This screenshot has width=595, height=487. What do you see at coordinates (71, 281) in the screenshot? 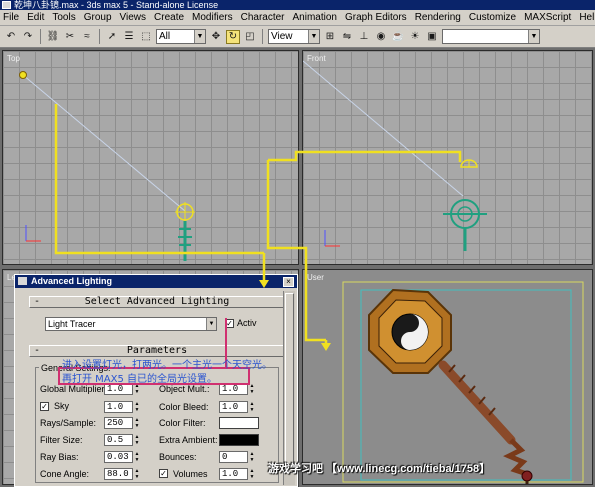
I see `dialog-title: Advanced Lighting` at bounding box center [71, 281].